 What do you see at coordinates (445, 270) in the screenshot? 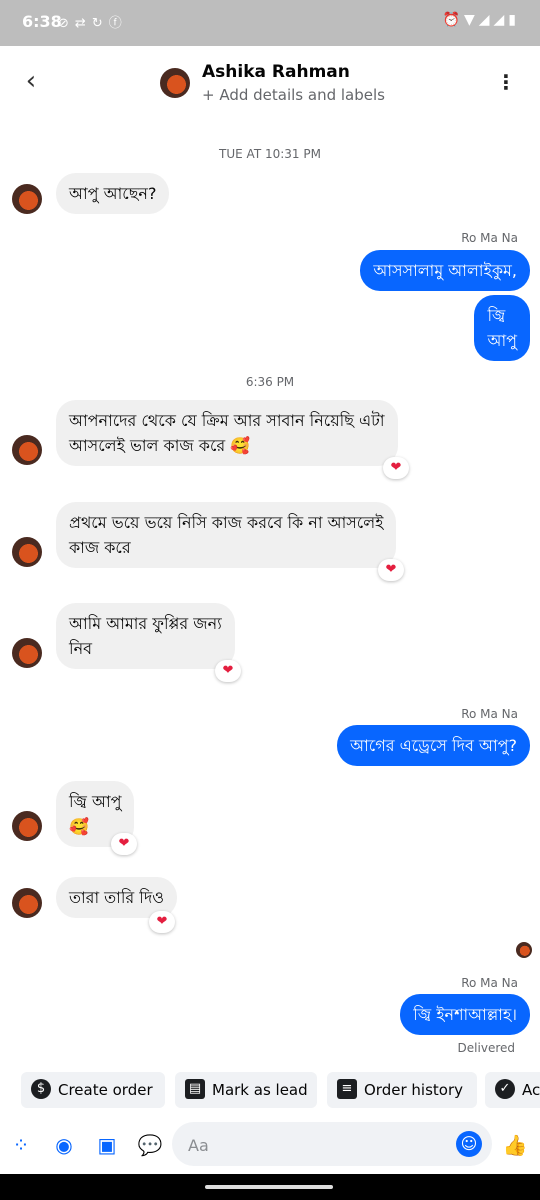
I see `message-bubble-outgoing: আসসালামু আলাইকুম,` at bounding box center [445, 270].